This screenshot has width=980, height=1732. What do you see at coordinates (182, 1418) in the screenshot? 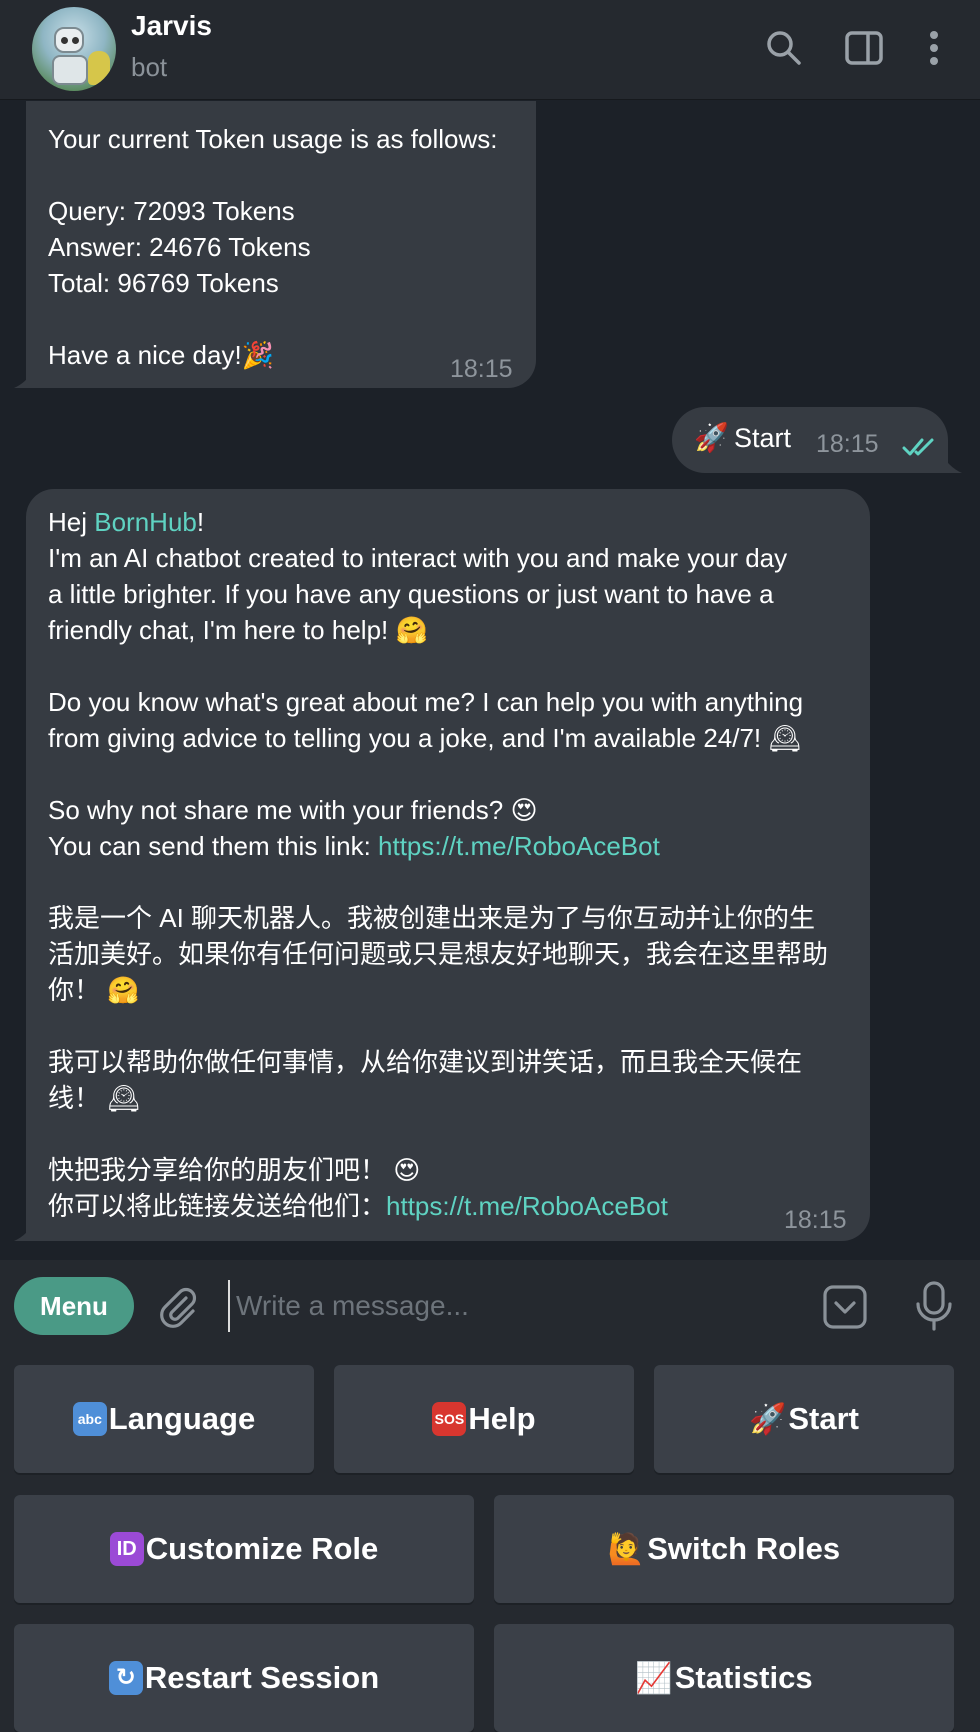
I see `language-button-label: Language` at bounding box center [182, 1418].